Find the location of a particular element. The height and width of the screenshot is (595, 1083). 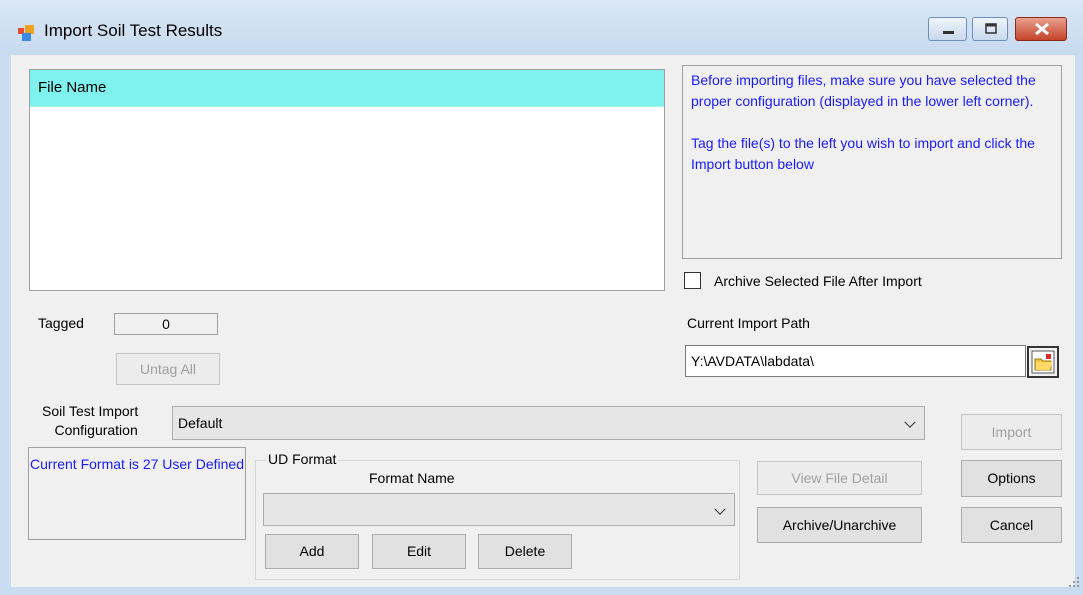

config-select-value: Default is located at coordinates (200, 423).